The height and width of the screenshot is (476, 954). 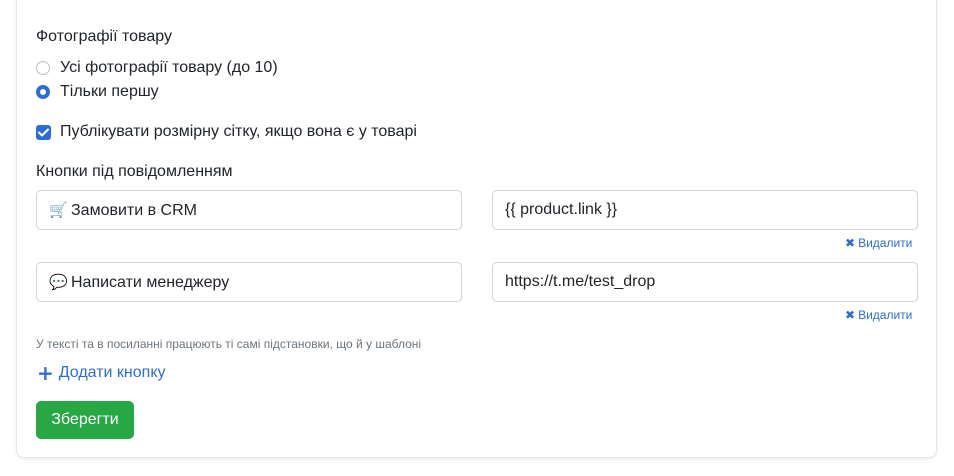 What do you see at coordinates (885, 315) in the screenshot?
I see `delete-label-2: Видалити` at bounding box center [885, 315].